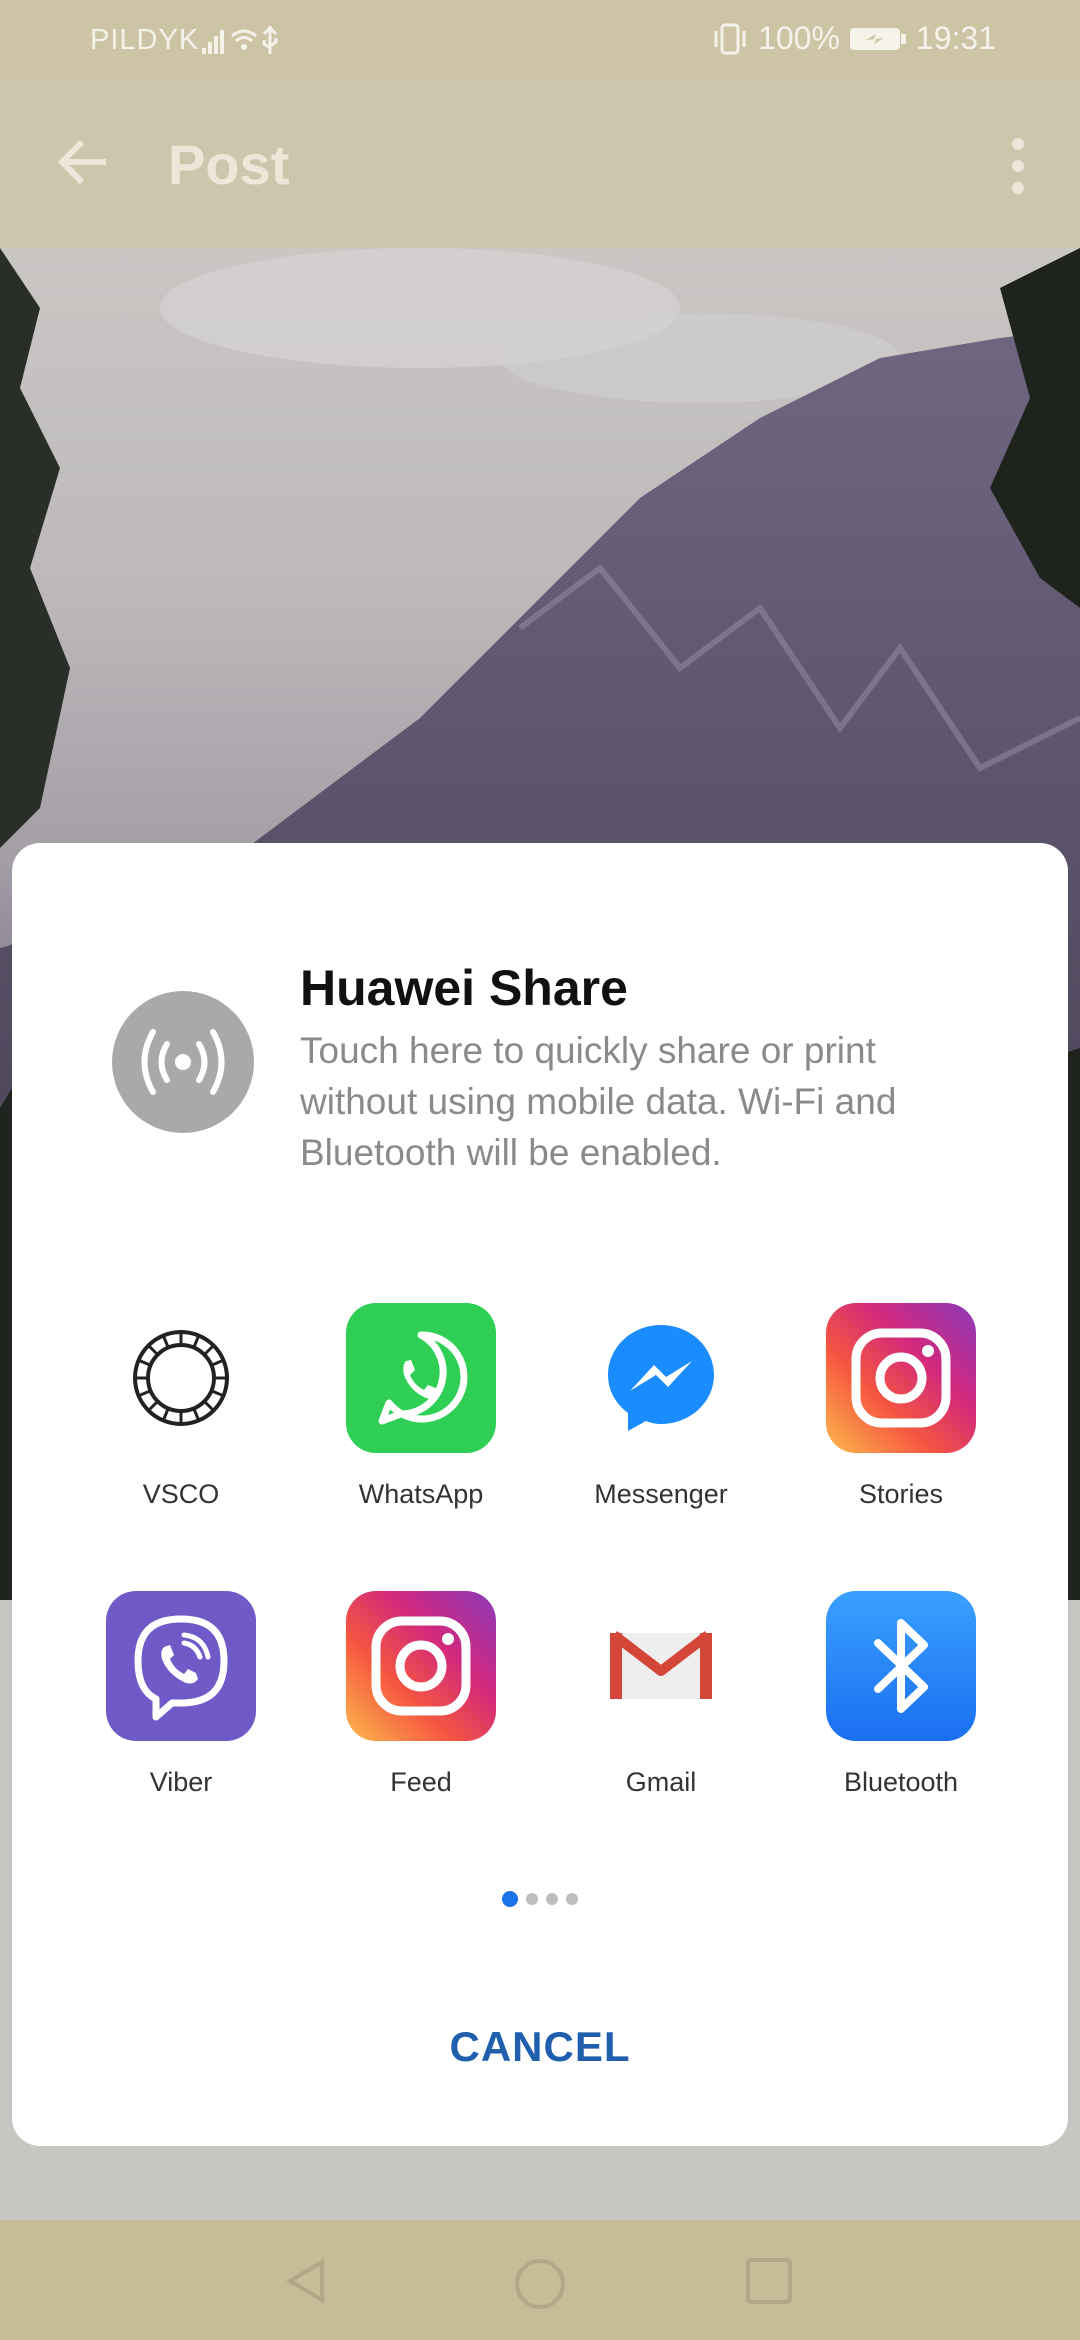 Image resolution: width=1080 pixels, height=2340 pixels. I want to click on bluetooth-icon, so click(901, 1666).